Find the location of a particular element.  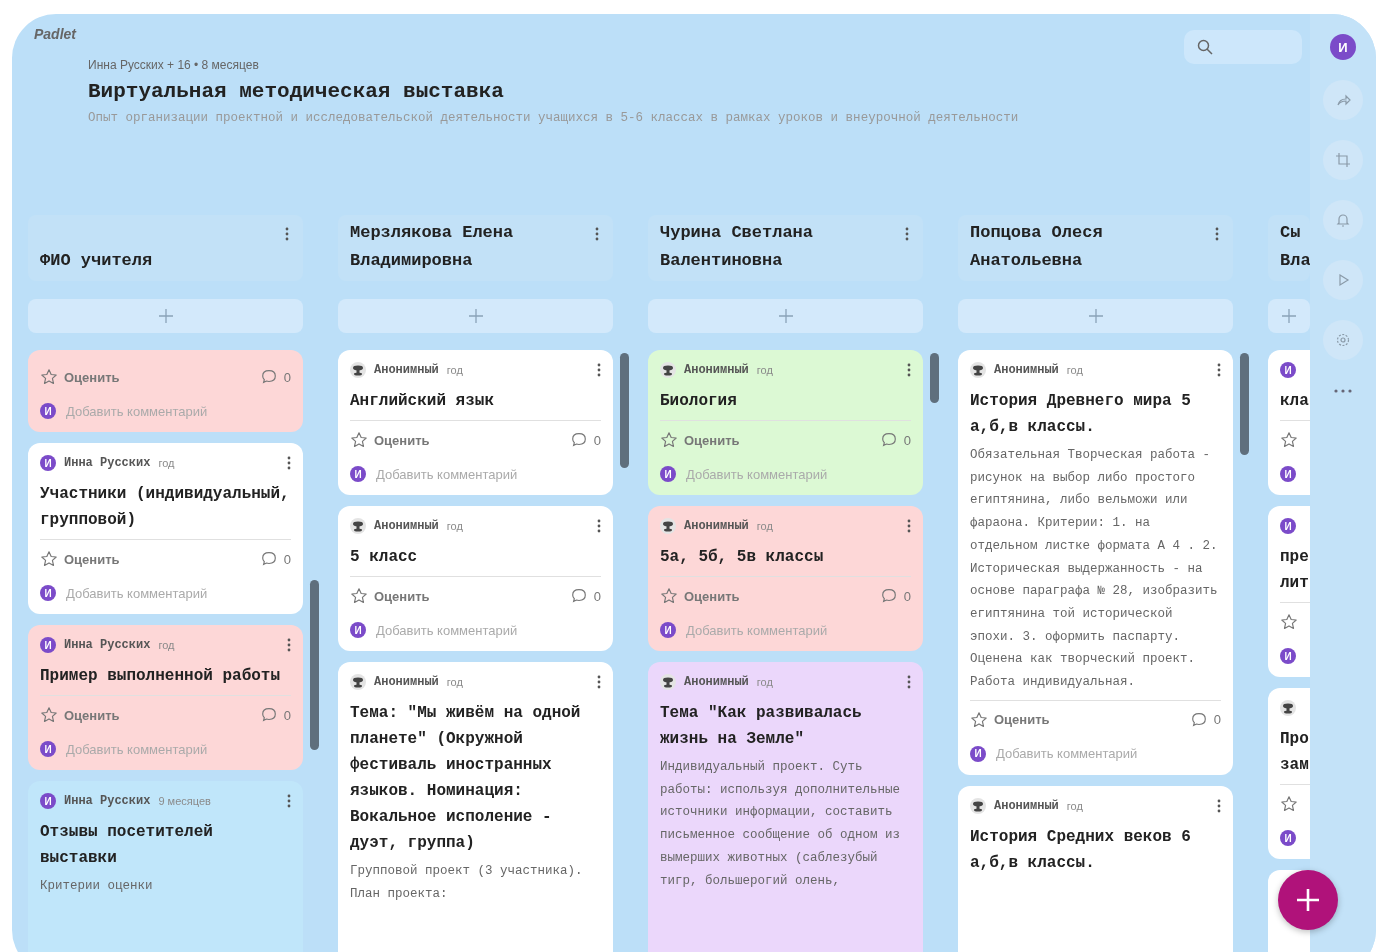

post-card: Оценить 0 И Добавить комментарий is located at coordinates (165, 391).